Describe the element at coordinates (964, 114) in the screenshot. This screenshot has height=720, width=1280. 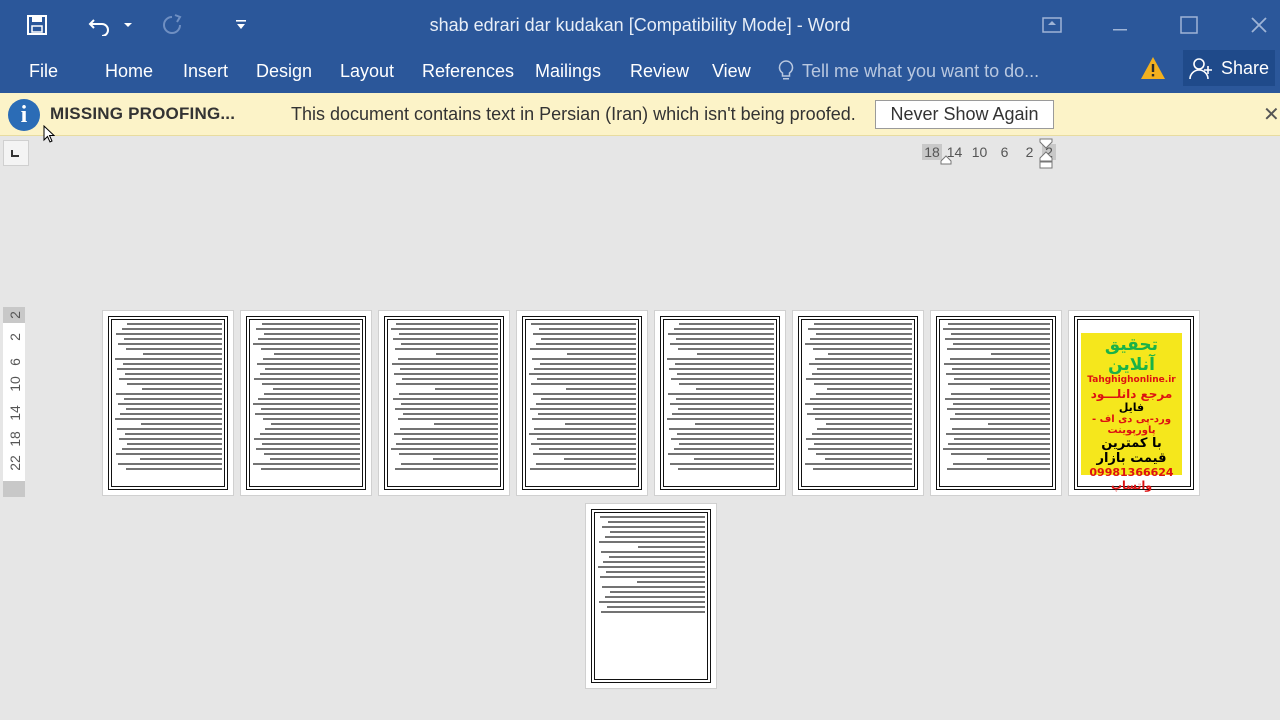
I see `never-show-again-button: Never Show Again` at that location.